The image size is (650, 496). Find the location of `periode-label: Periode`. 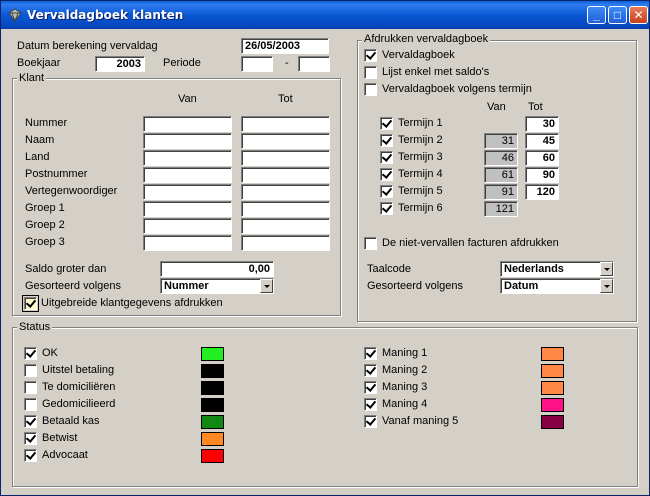

periode-label: Periode is located at coordinates (182, 63).